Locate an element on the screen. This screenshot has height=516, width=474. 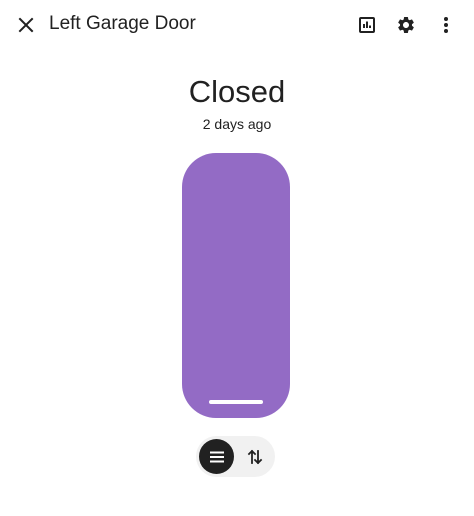
up-down-arrows-icon is located at coordinates (254, 456).